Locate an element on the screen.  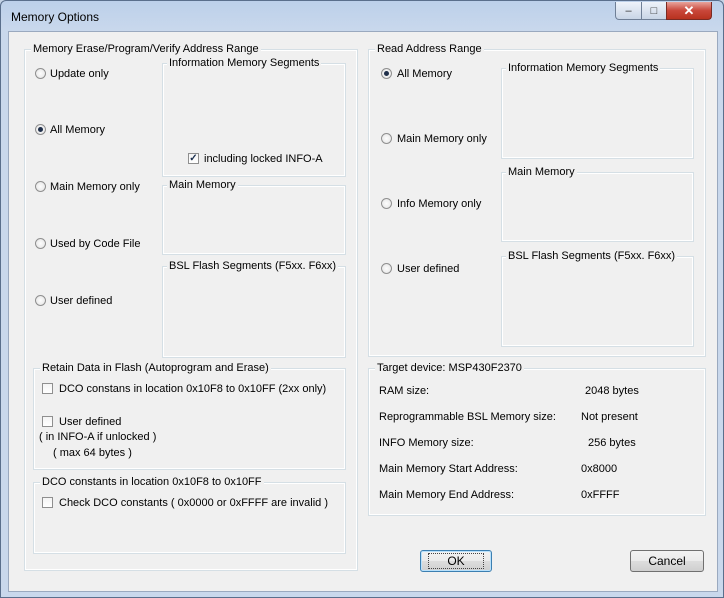
erase-main-memory-label: Main Memory only is located at coordinates (95, 187).